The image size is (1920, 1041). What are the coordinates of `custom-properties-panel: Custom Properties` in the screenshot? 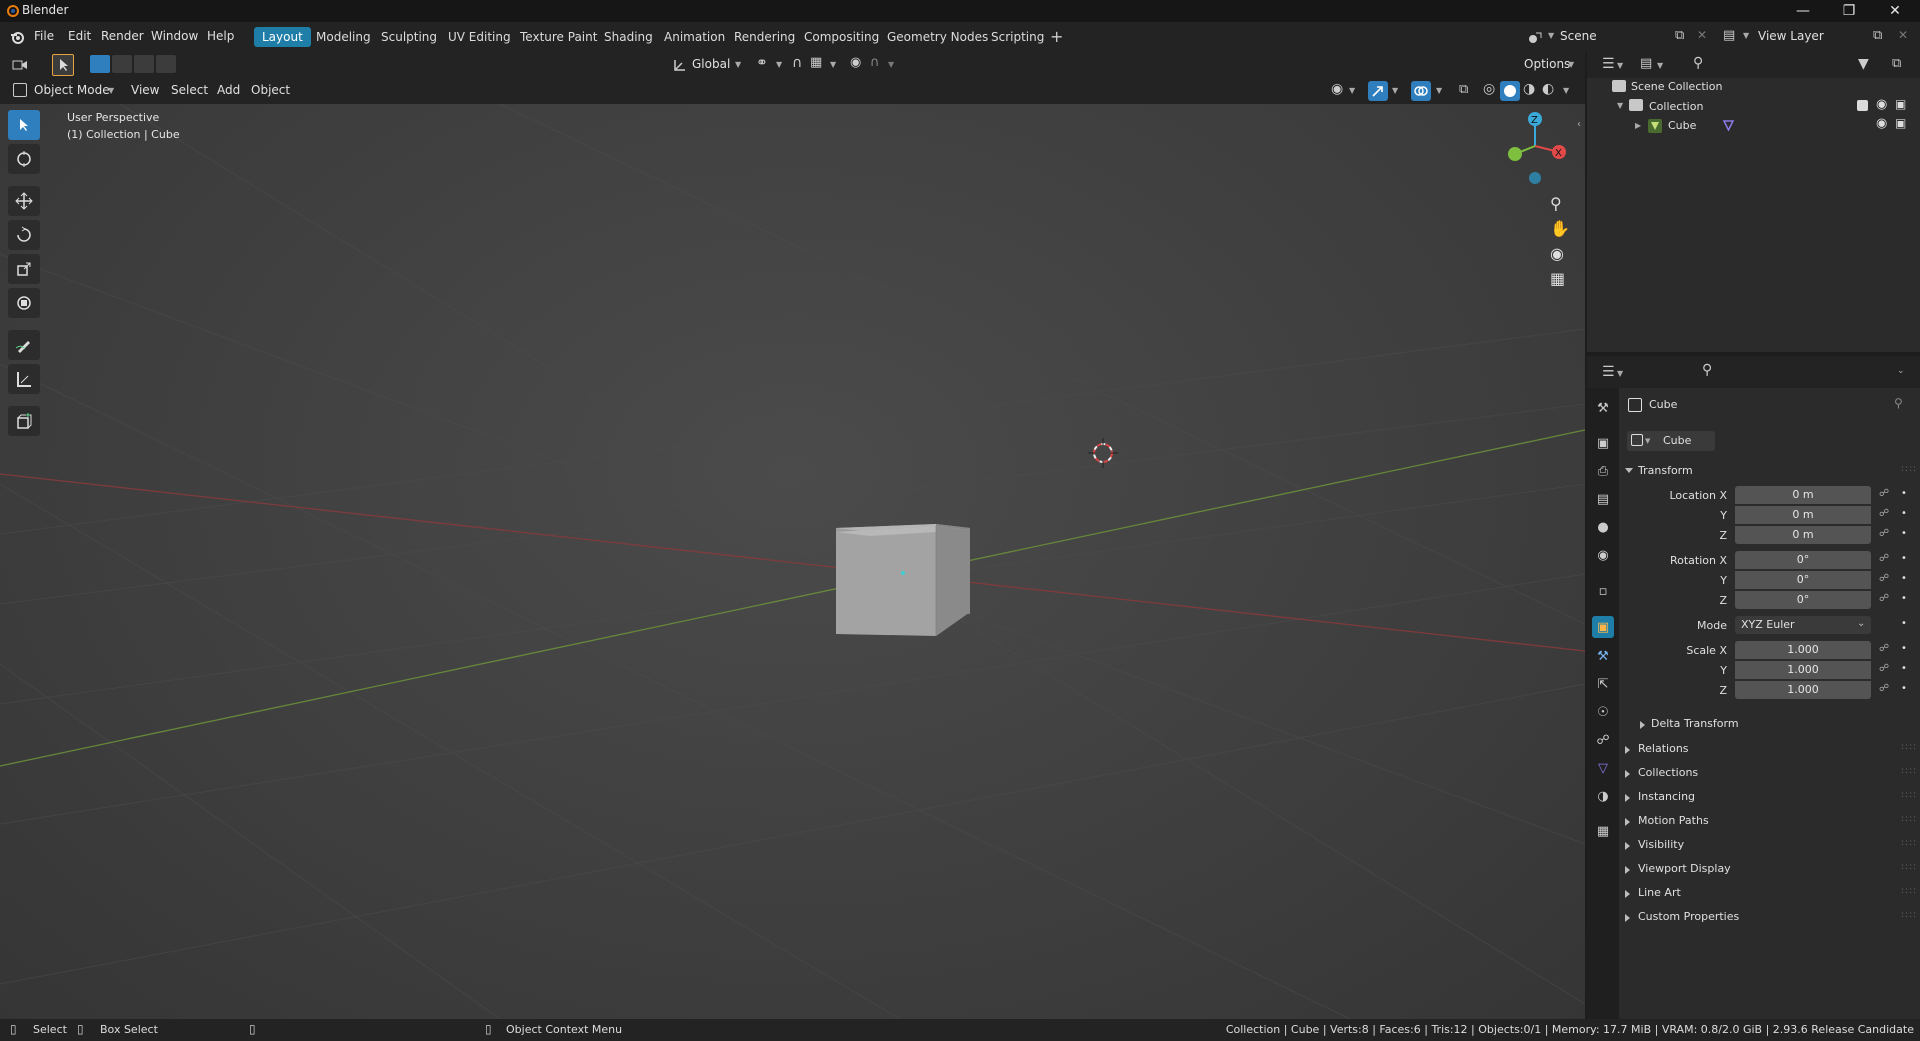 It's located at (1688, 916).